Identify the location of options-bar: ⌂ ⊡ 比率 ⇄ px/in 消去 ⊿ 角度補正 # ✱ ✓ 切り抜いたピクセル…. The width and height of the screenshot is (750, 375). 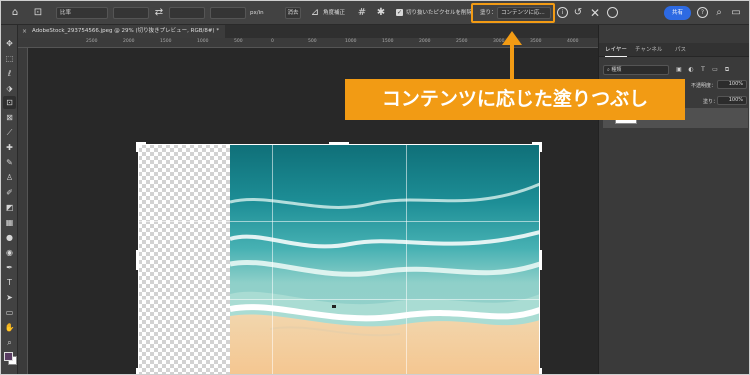
(375, 13).